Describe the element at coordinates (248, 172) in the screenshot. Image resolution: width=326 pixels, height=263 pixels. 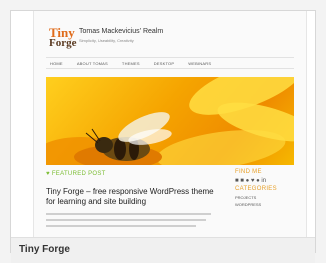
I see `find-me-heading: FIND ME` at that location.